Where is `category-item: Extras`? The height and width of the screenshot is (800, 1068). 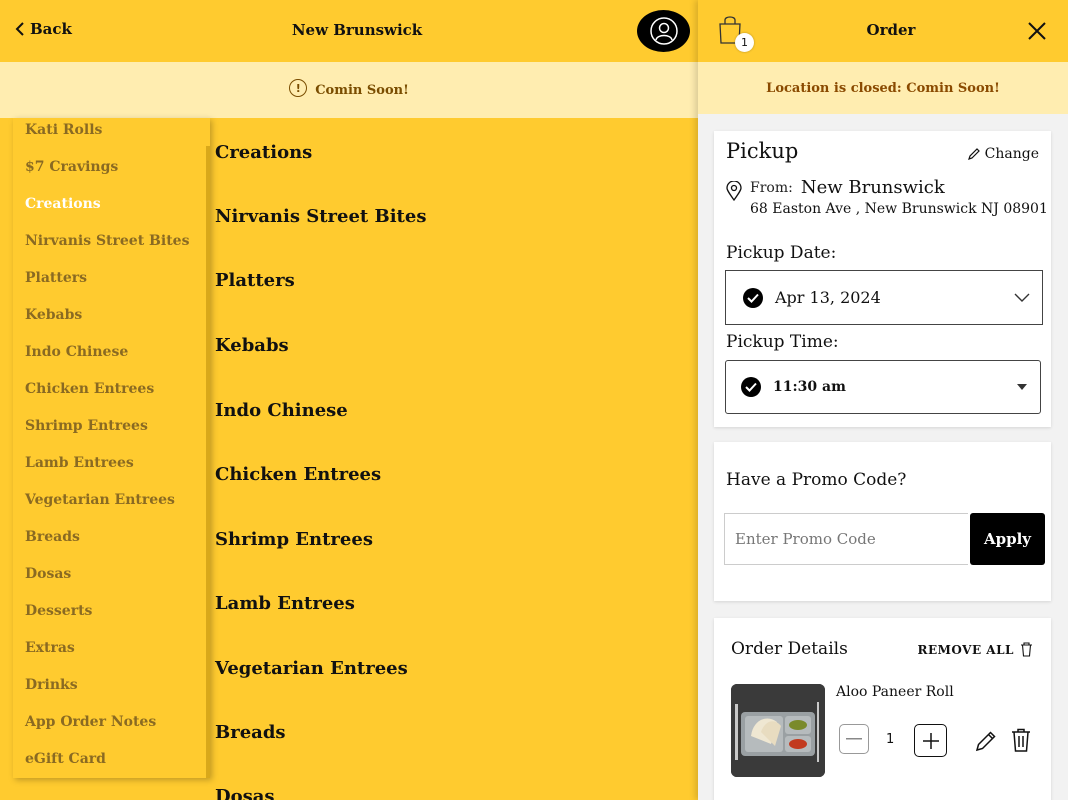
category-item: Extras is located at coordinates (50, 648).